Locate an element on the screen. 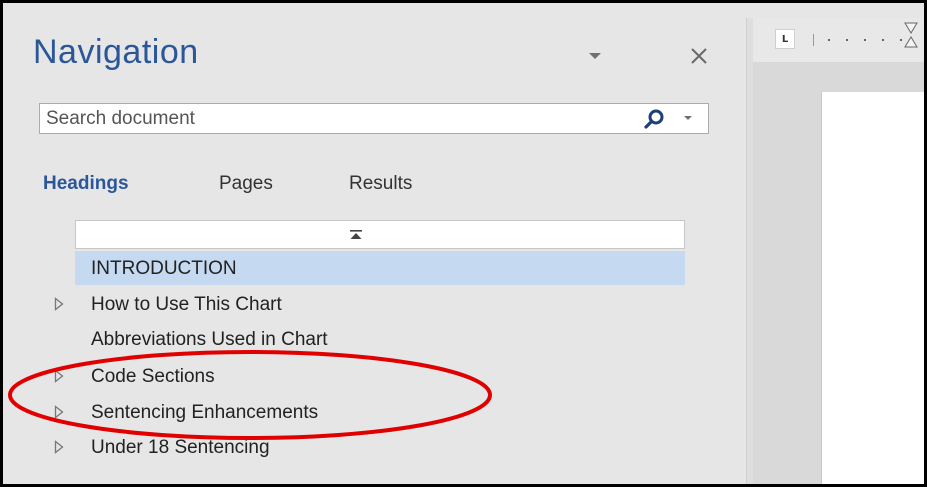 The image size is (927, 487). heading-item-code-sections: Code Sections is located at coordinates (369, 376).